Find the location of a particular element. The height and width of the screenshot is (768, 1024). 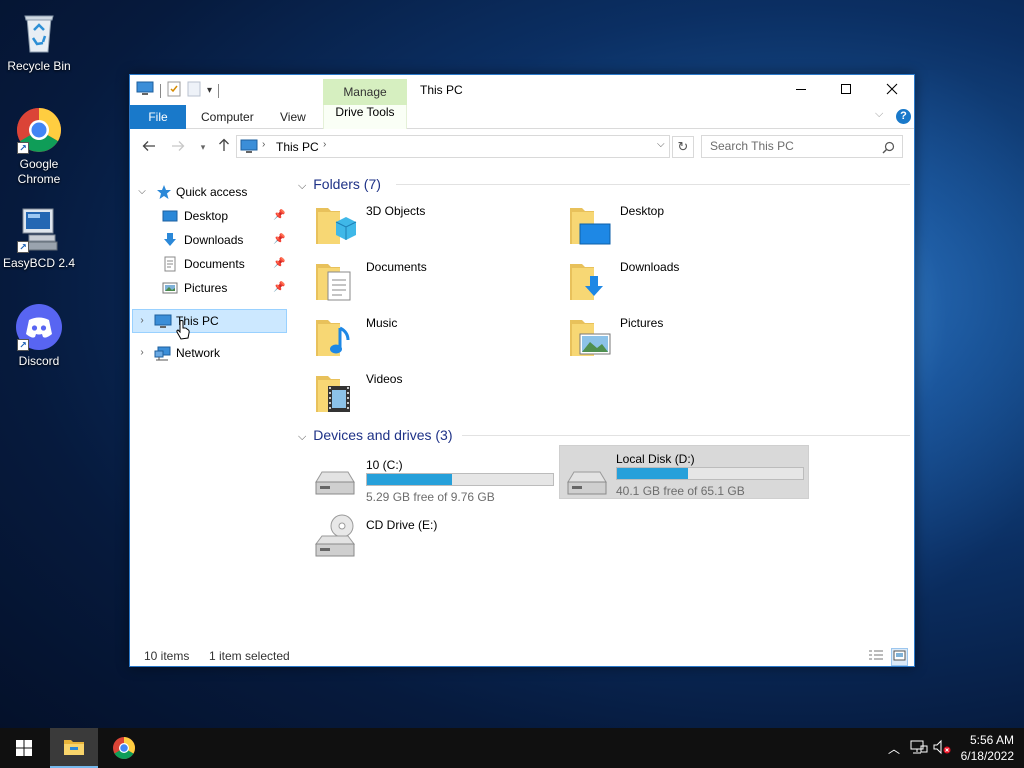

nav-item-desktop: Desktop 📌 is located at coordinates (208, 216).